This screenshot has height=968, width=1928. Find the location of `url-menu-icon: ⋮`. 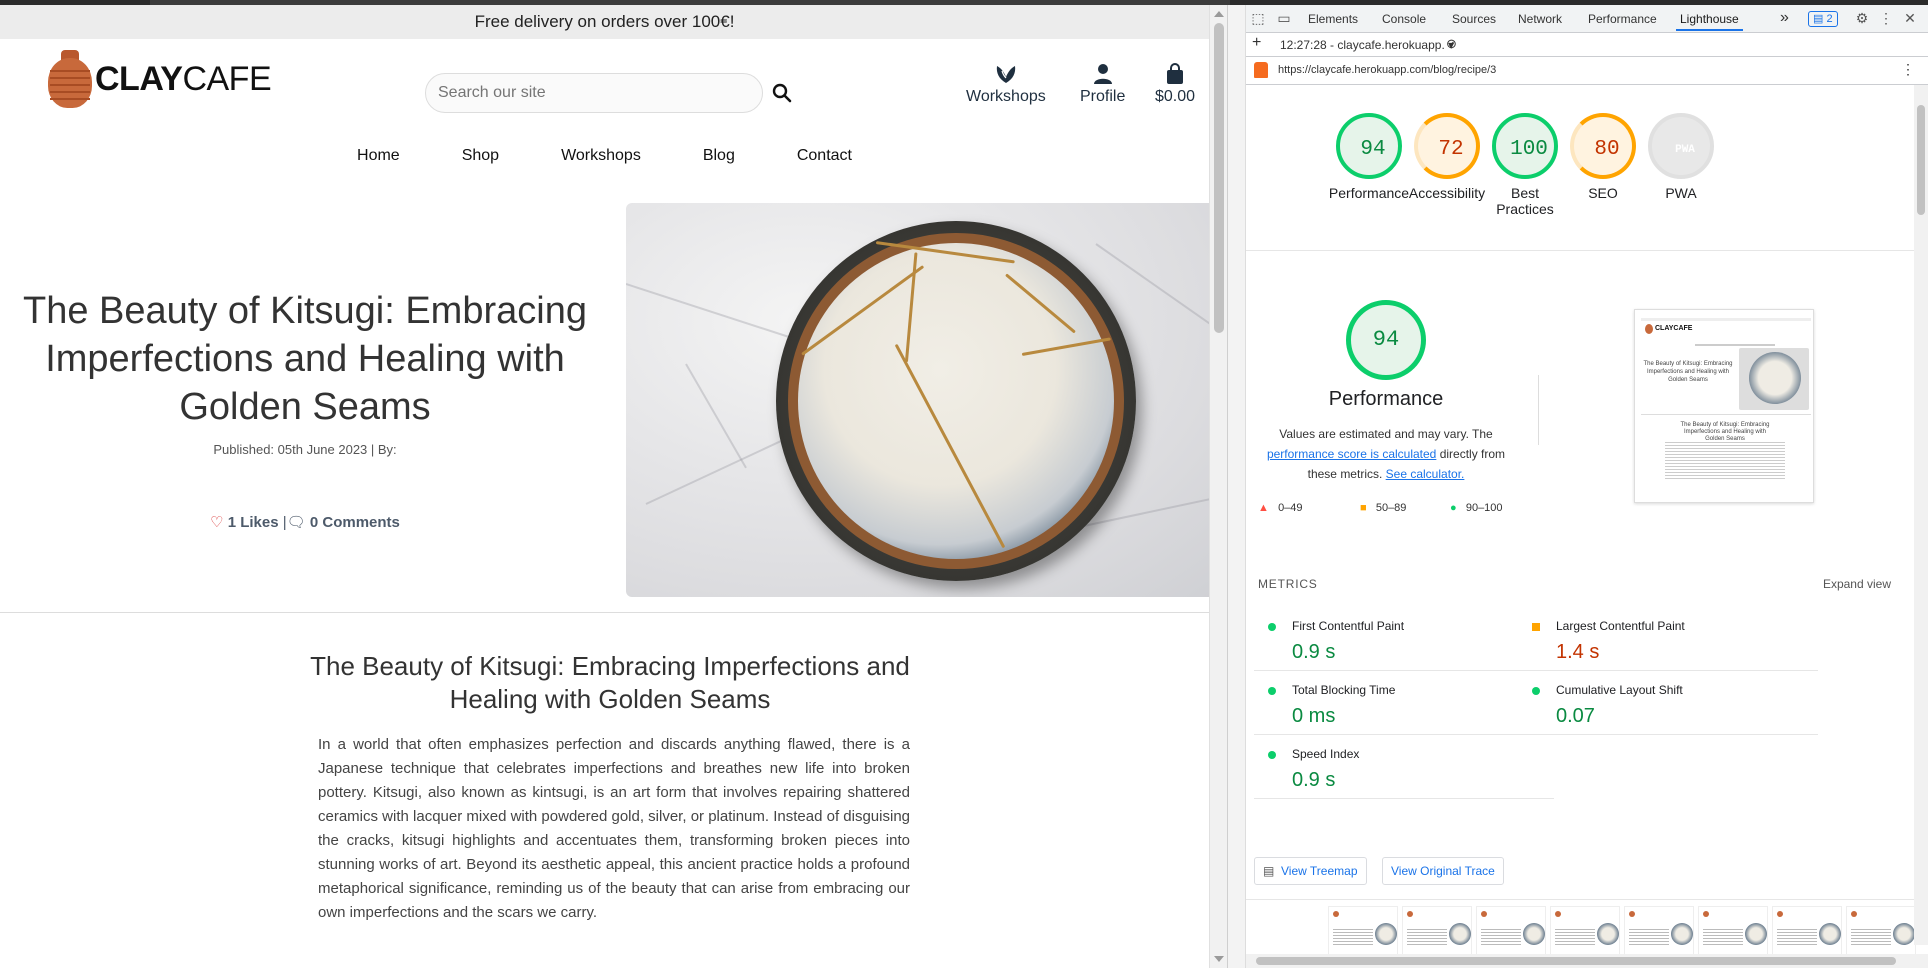

url-menu-icon: ⋮ is located at coordinates (1908, 69).